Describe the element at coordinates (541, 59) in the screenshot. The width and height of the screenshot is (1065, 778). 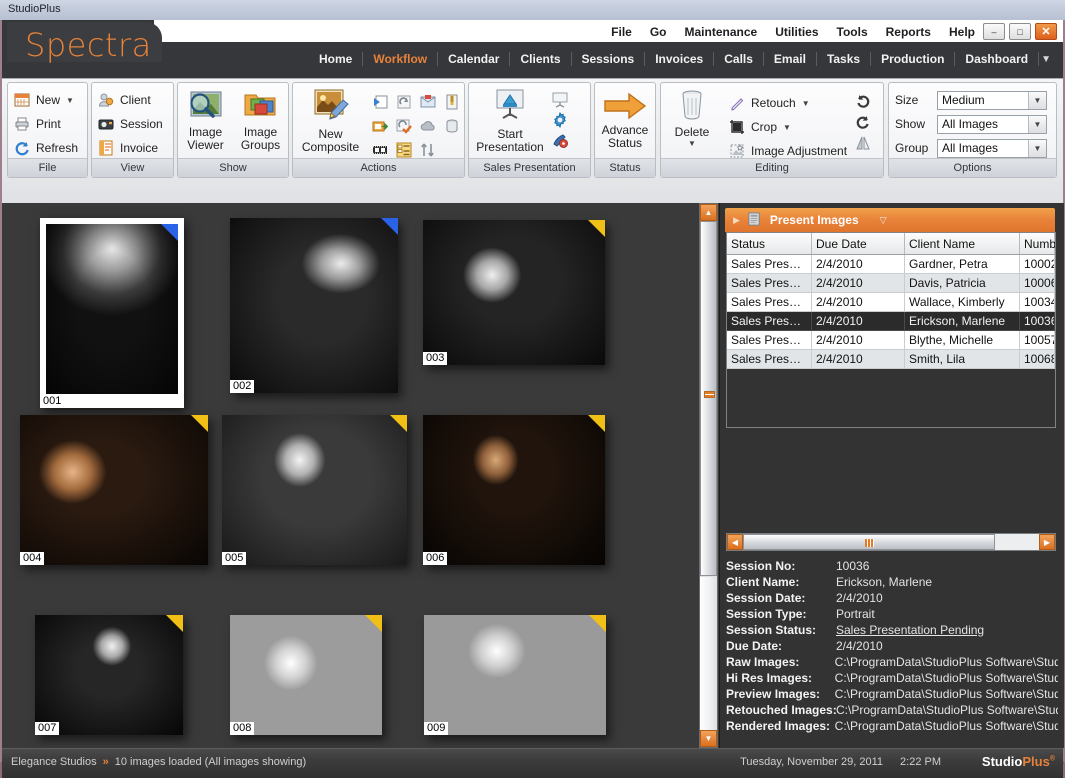
I see `nav-tab-clients: Clients` at that location.